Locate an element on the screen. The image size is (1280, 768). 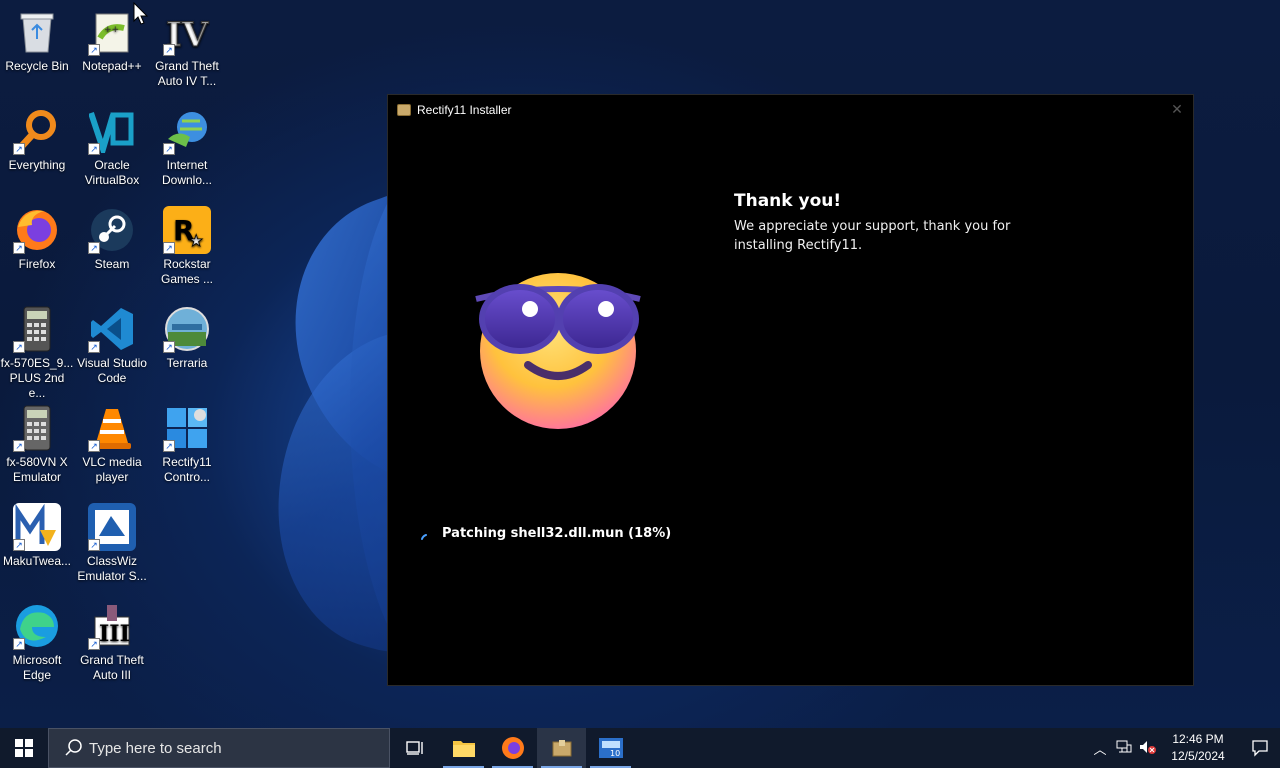
show-hidden-icons-button: ︿ is located at coordinates (1100, 748).